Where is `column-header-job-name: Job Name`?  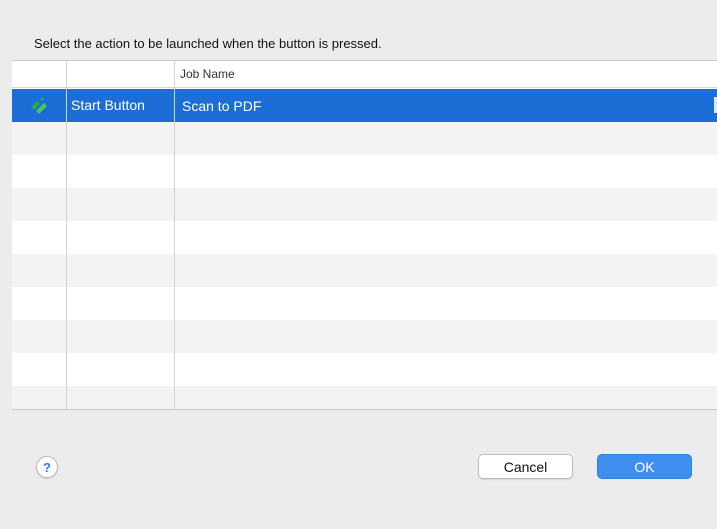 column-header-job-name: Job Name is located at coordinates (207, 74).